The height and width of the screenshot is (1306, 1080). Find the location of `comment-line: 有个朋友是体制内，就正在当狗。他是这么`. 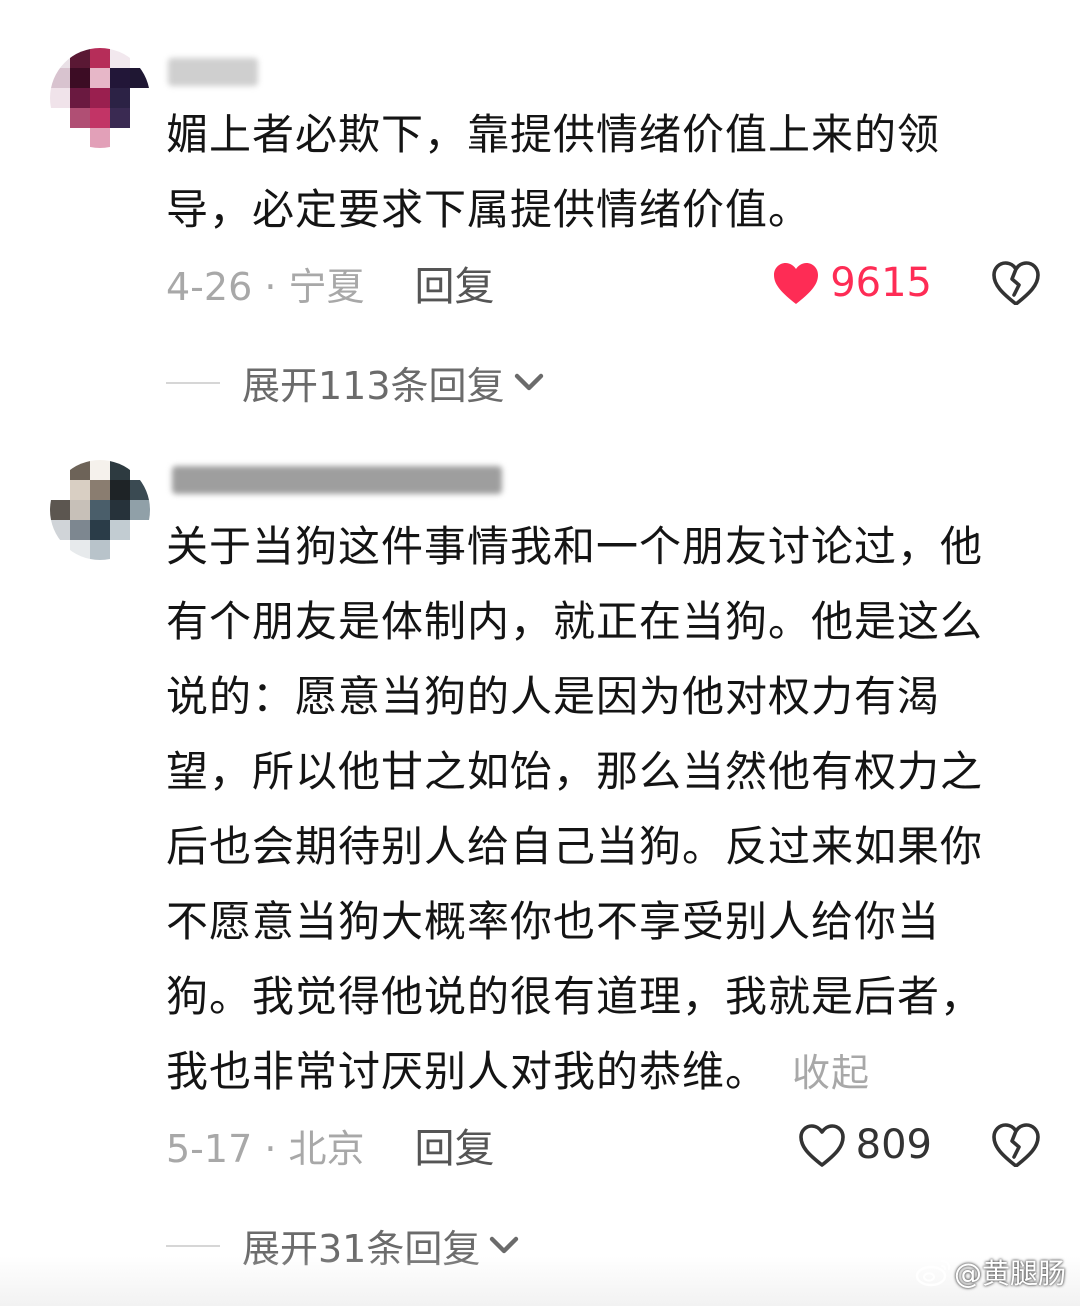

comment-line: 有个朋友是体制内，就正在当狗。他是这么 is located at coordinates (575, 621).